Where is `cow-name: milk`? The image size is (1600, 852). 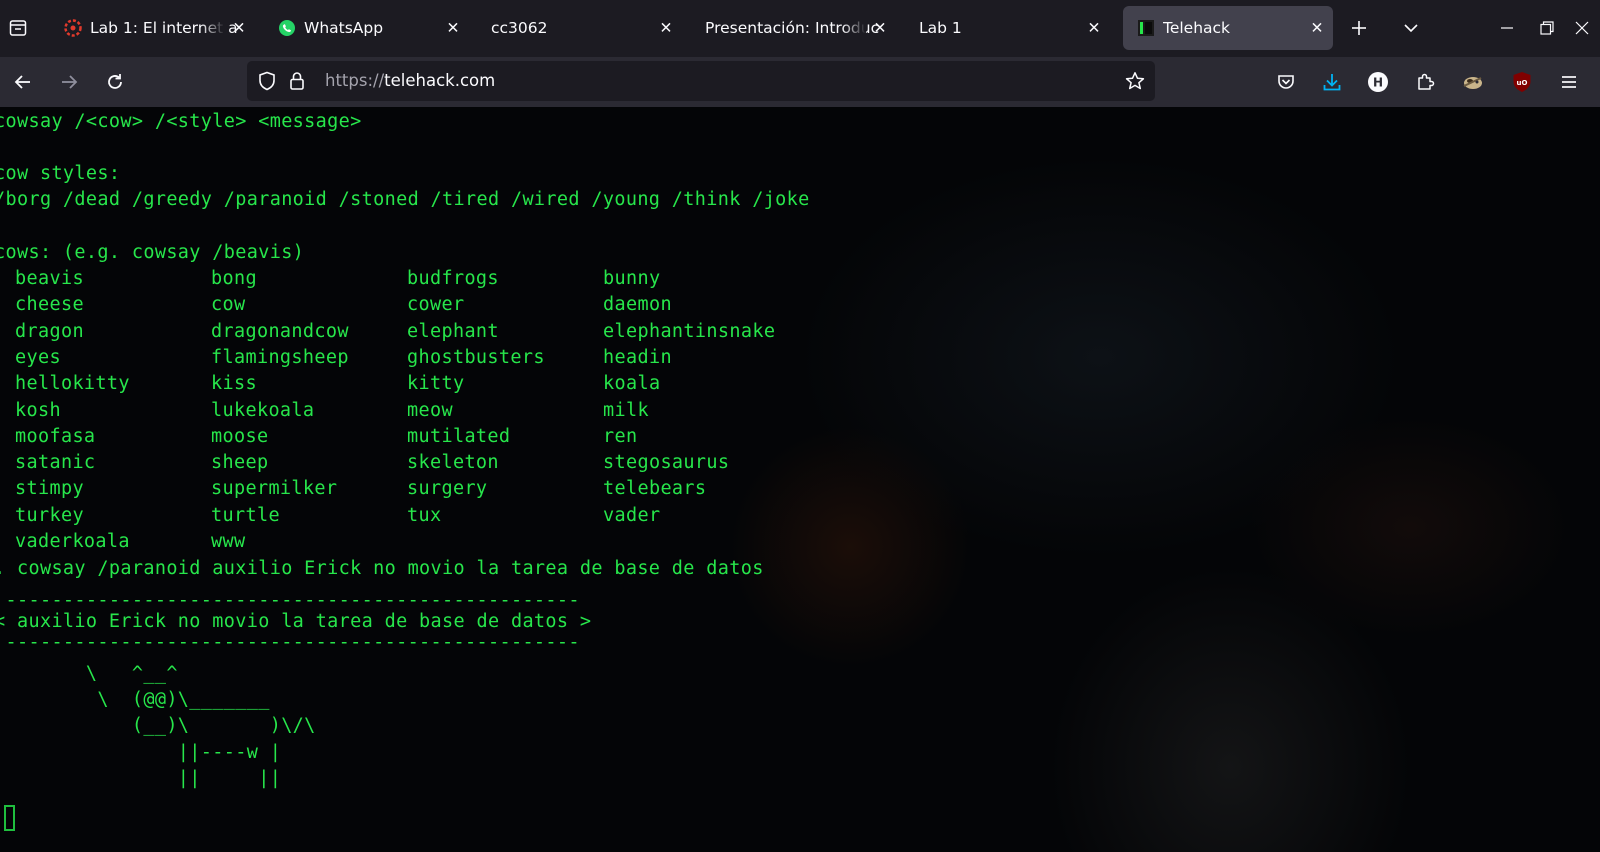
cow-name: milk is located at coordinates (626, 410).